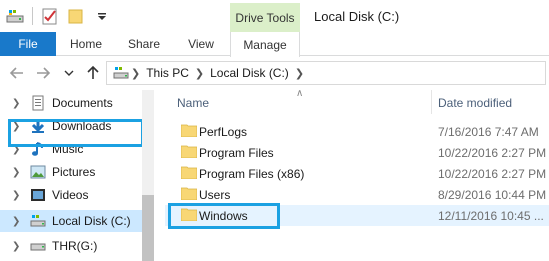 The image size is (549, 261). Describe the element at coordinates (357, 194) in the screenshot. I see `file-row-users: Users 8/29/2016 10:44 PM` at that location.